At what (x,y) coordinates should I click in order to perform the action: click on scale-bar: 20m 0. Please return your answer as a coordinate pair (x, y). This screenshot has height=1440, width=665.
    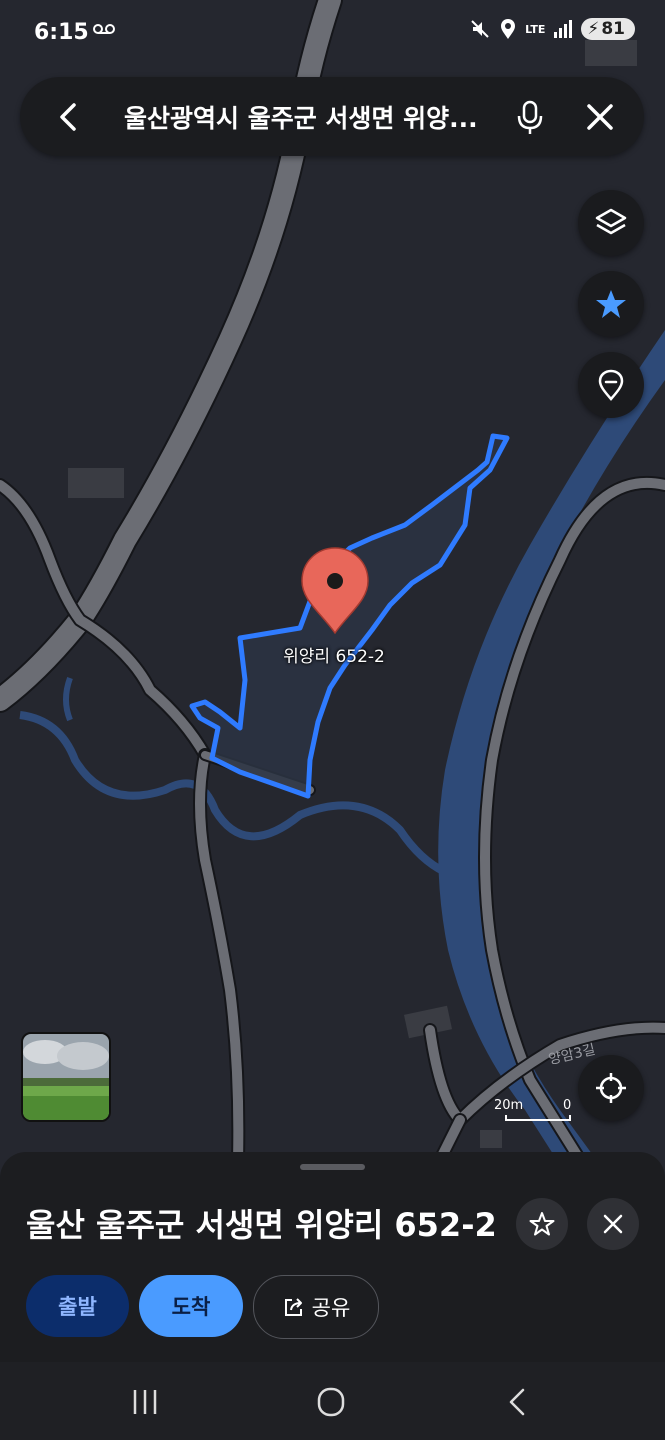
    Looking at the image, I should click on (535, 1109).